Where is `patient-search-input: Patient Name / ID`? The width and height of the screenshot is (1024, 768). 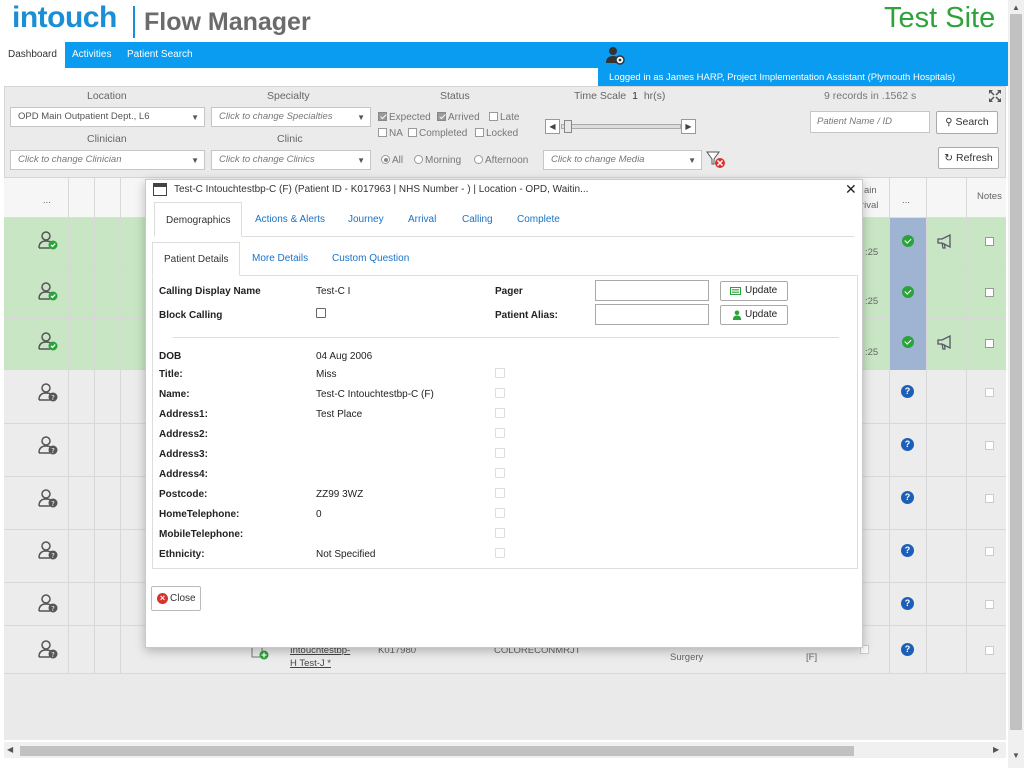 patient-search-input: Patient Name / ID is located at coordinates (870, 122).